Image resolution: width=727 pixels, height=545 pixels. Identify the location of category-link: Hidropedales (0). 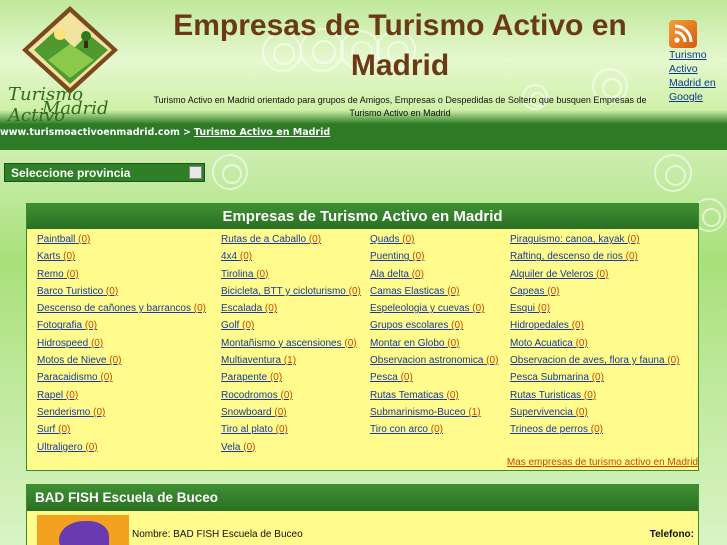
(547, 326).